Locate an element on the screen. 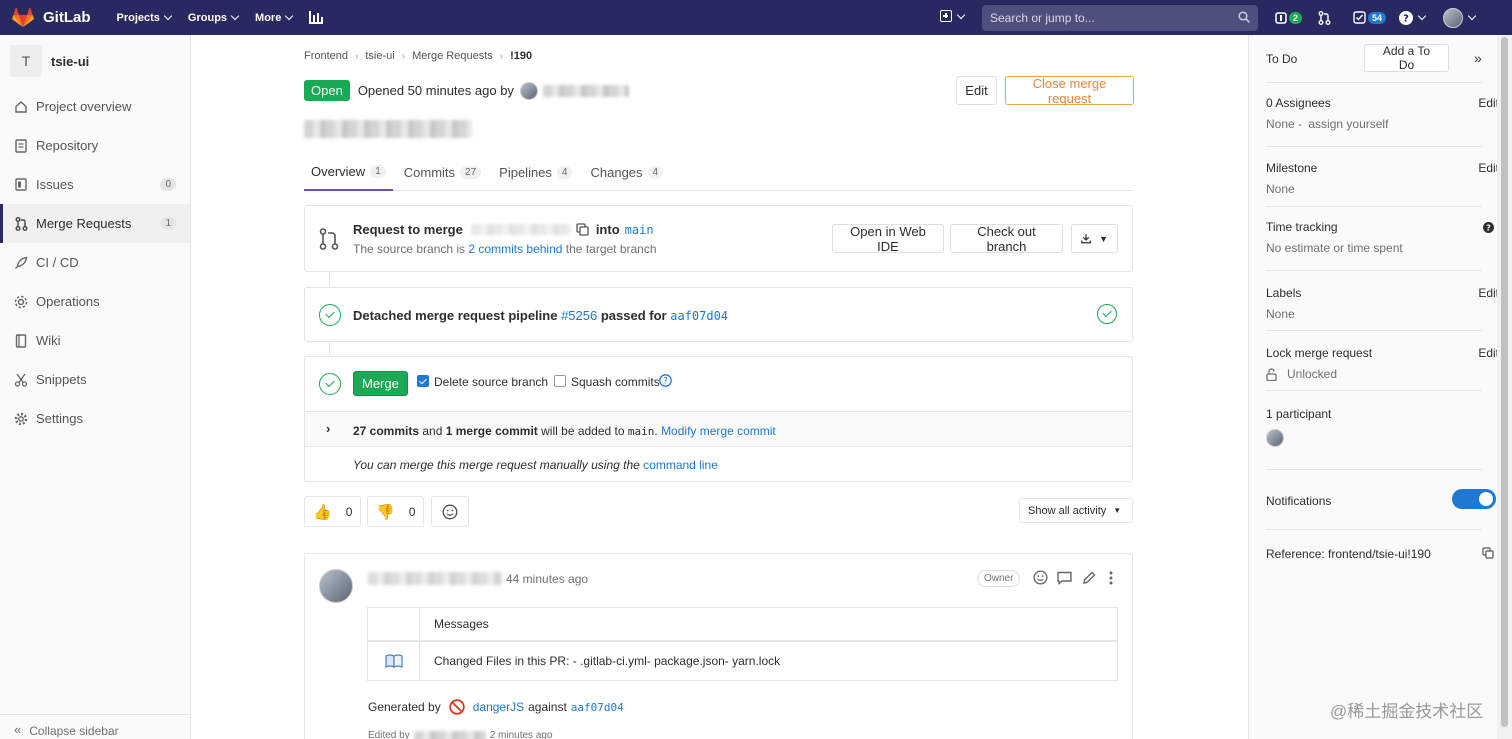  sidebar-item-operations: Operations is located at coordinates (95, 301).